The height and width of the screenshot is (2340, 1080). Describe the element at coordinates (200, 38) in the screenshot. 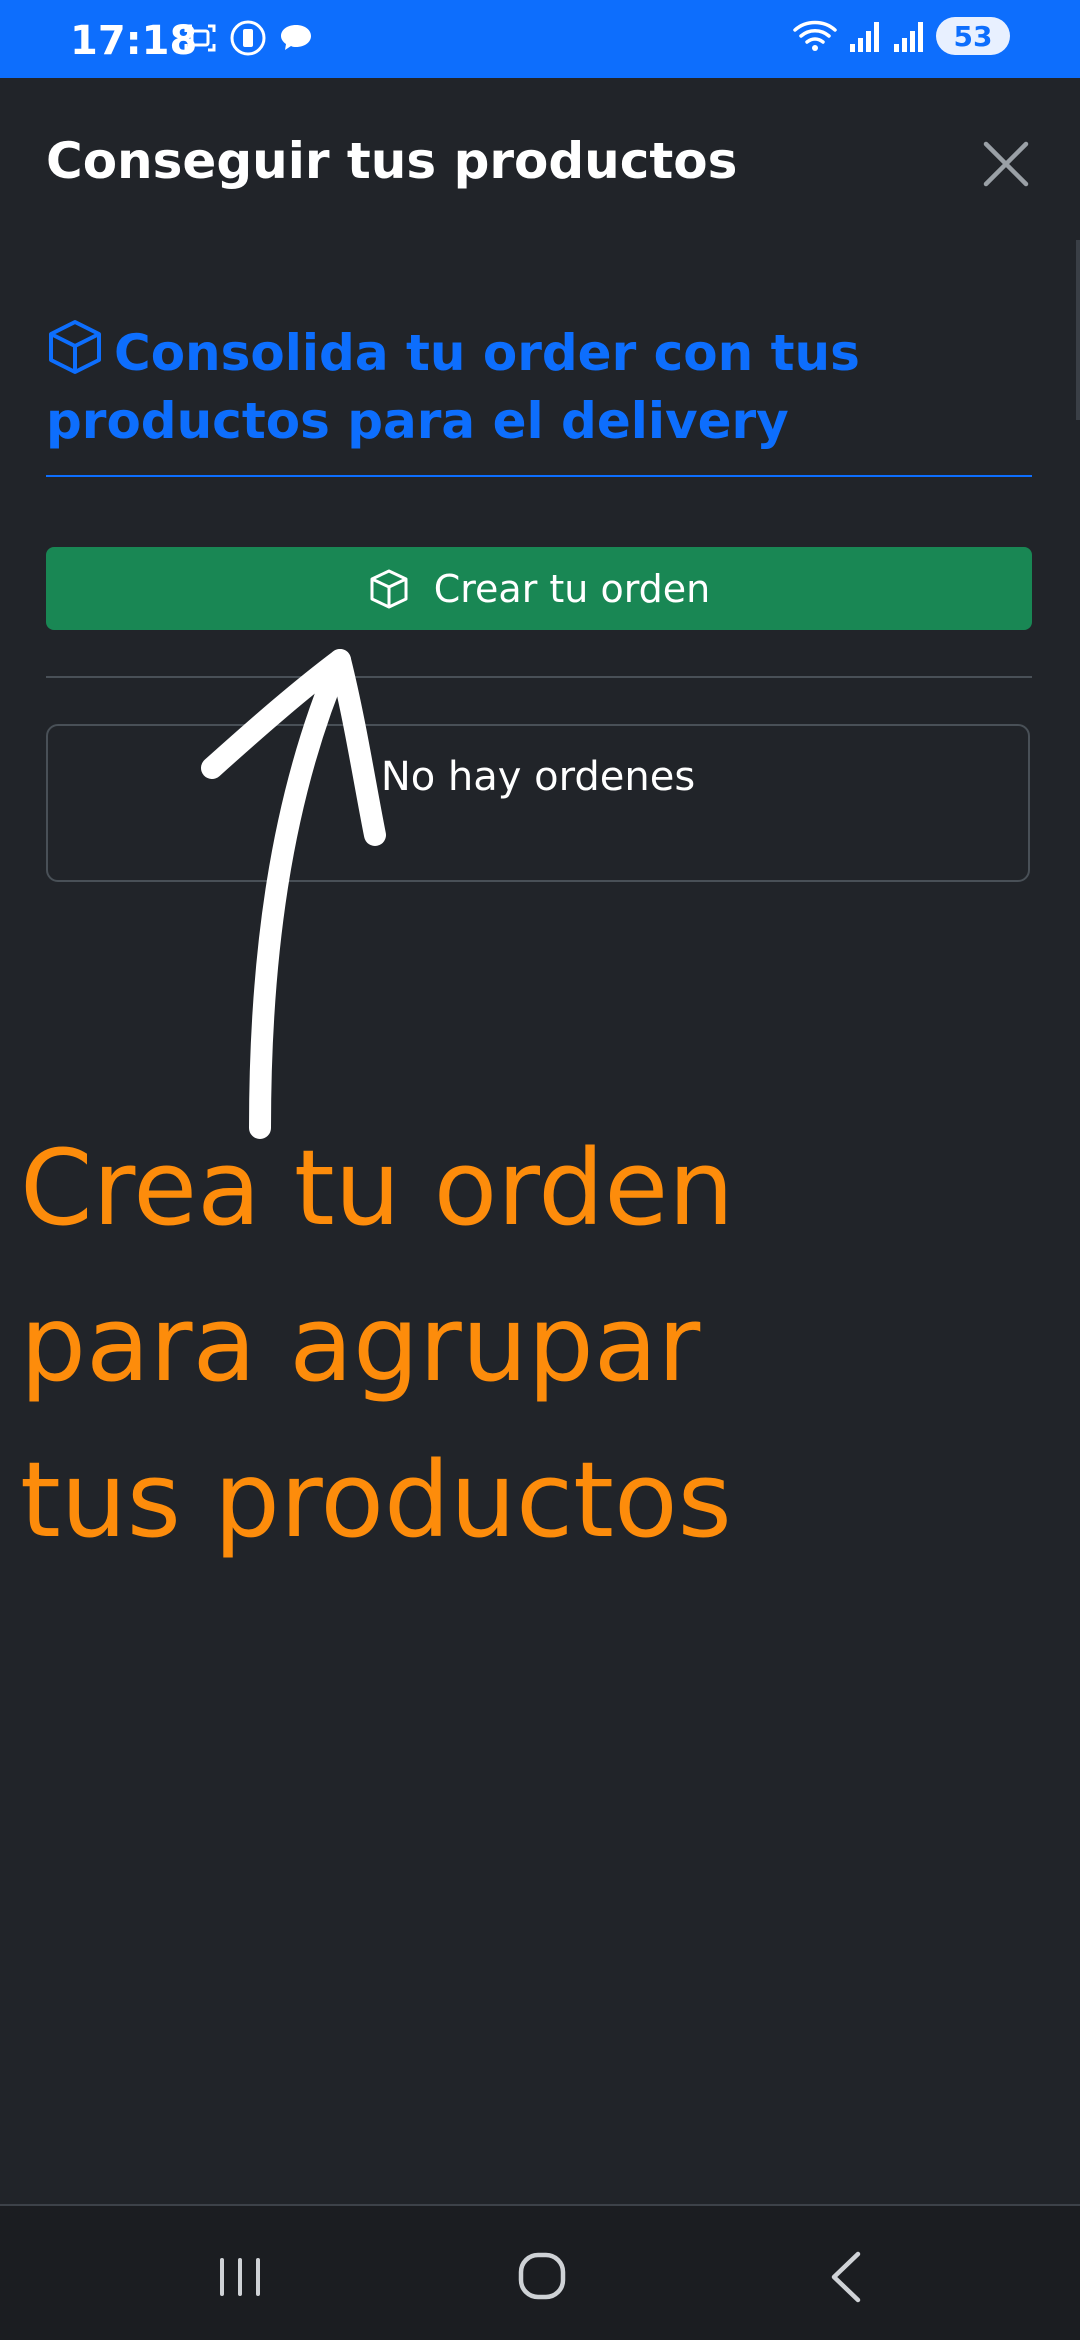

I see `screenshot-icon` at that location.